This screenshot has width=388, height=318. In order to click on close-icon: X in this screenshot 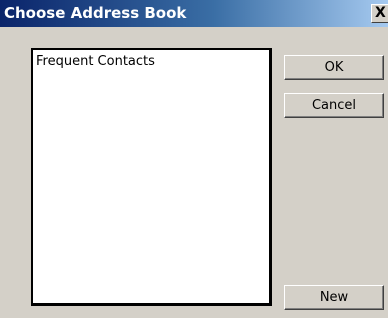, I will do `click(380, 13)`.